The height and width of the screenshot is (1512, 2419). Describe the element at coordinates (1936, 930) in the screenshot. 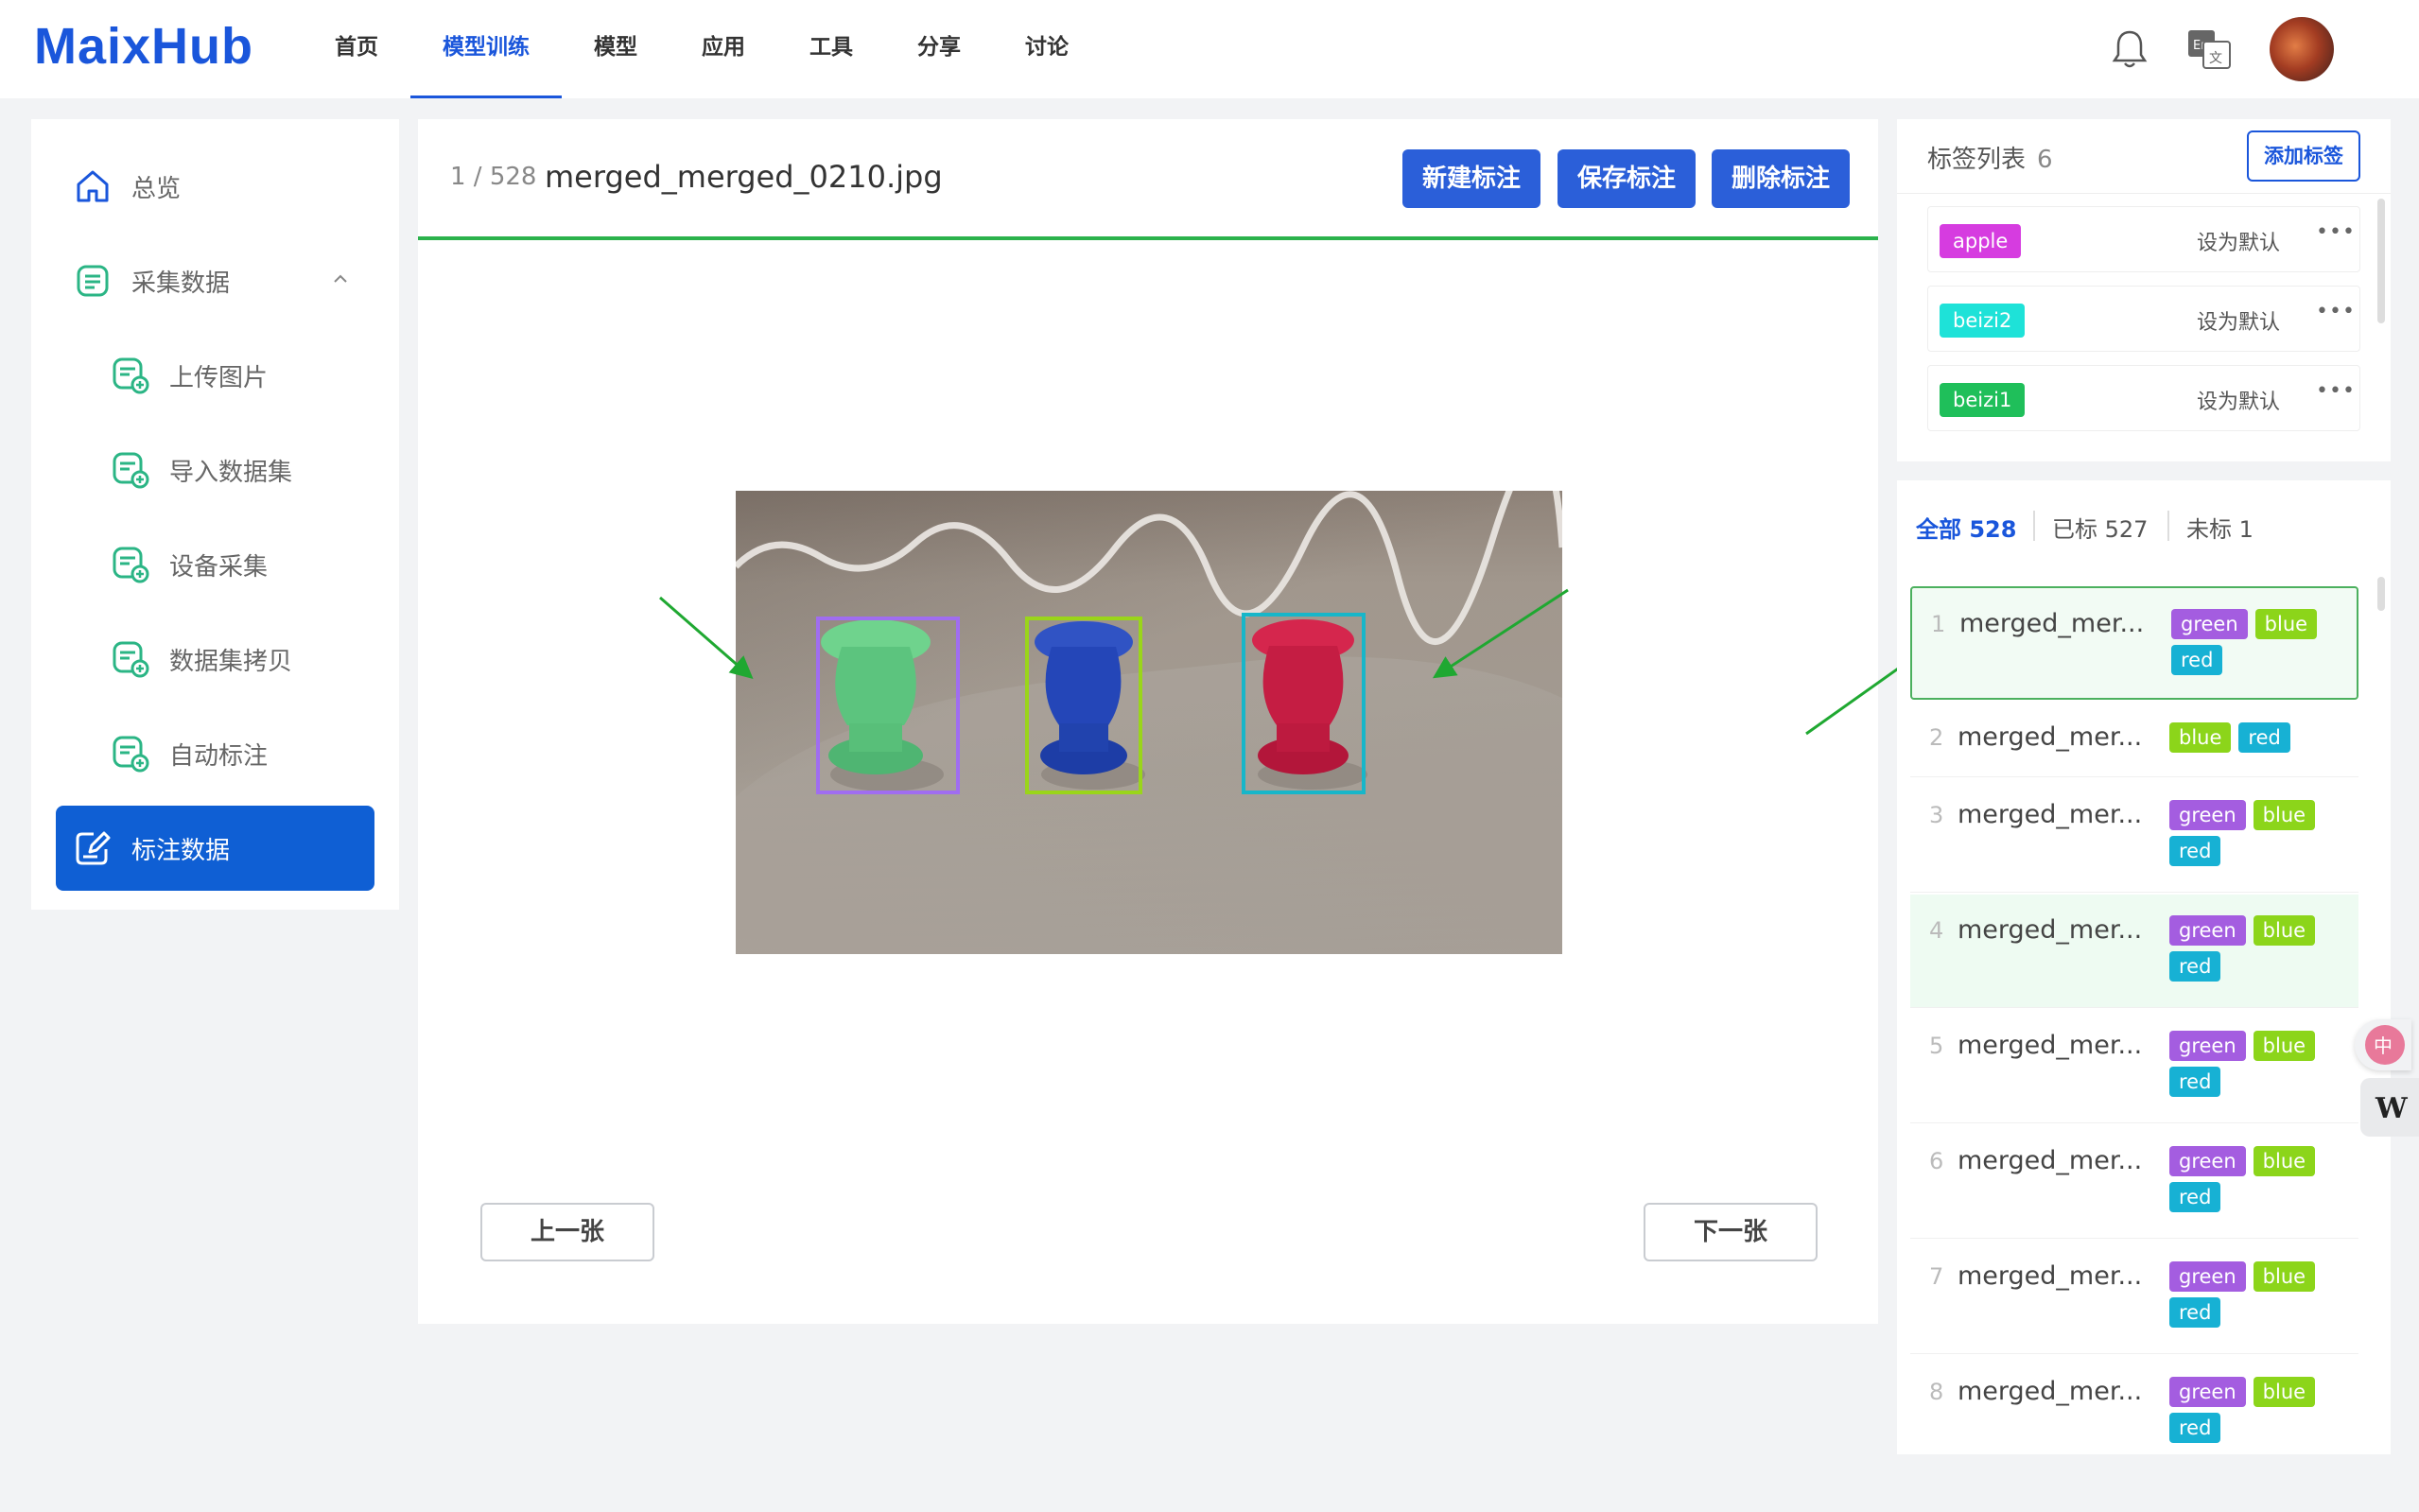

I see `image-index: 4` at that location.